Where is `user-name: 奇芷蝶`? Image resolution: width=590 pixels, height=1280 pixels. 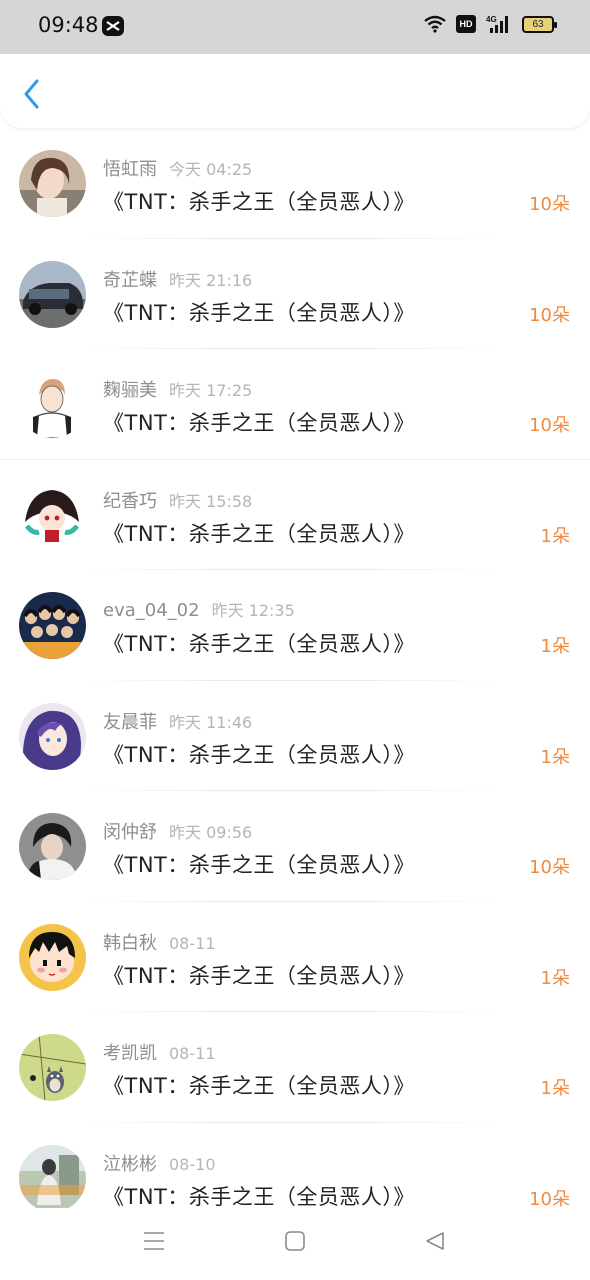
user-name: 奇芷蝶 is located at coordinates (130, 280).